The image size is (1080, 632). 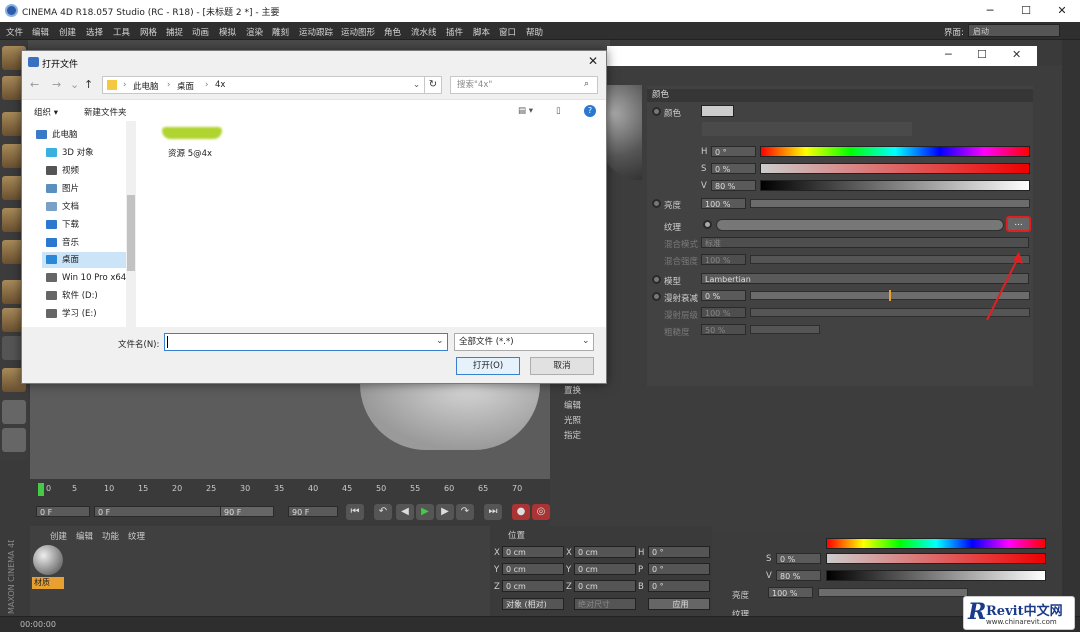 What do you see at coordinates (895, 185) in the screenshot?
I see `value-slider` at bounding box center [895, 185].